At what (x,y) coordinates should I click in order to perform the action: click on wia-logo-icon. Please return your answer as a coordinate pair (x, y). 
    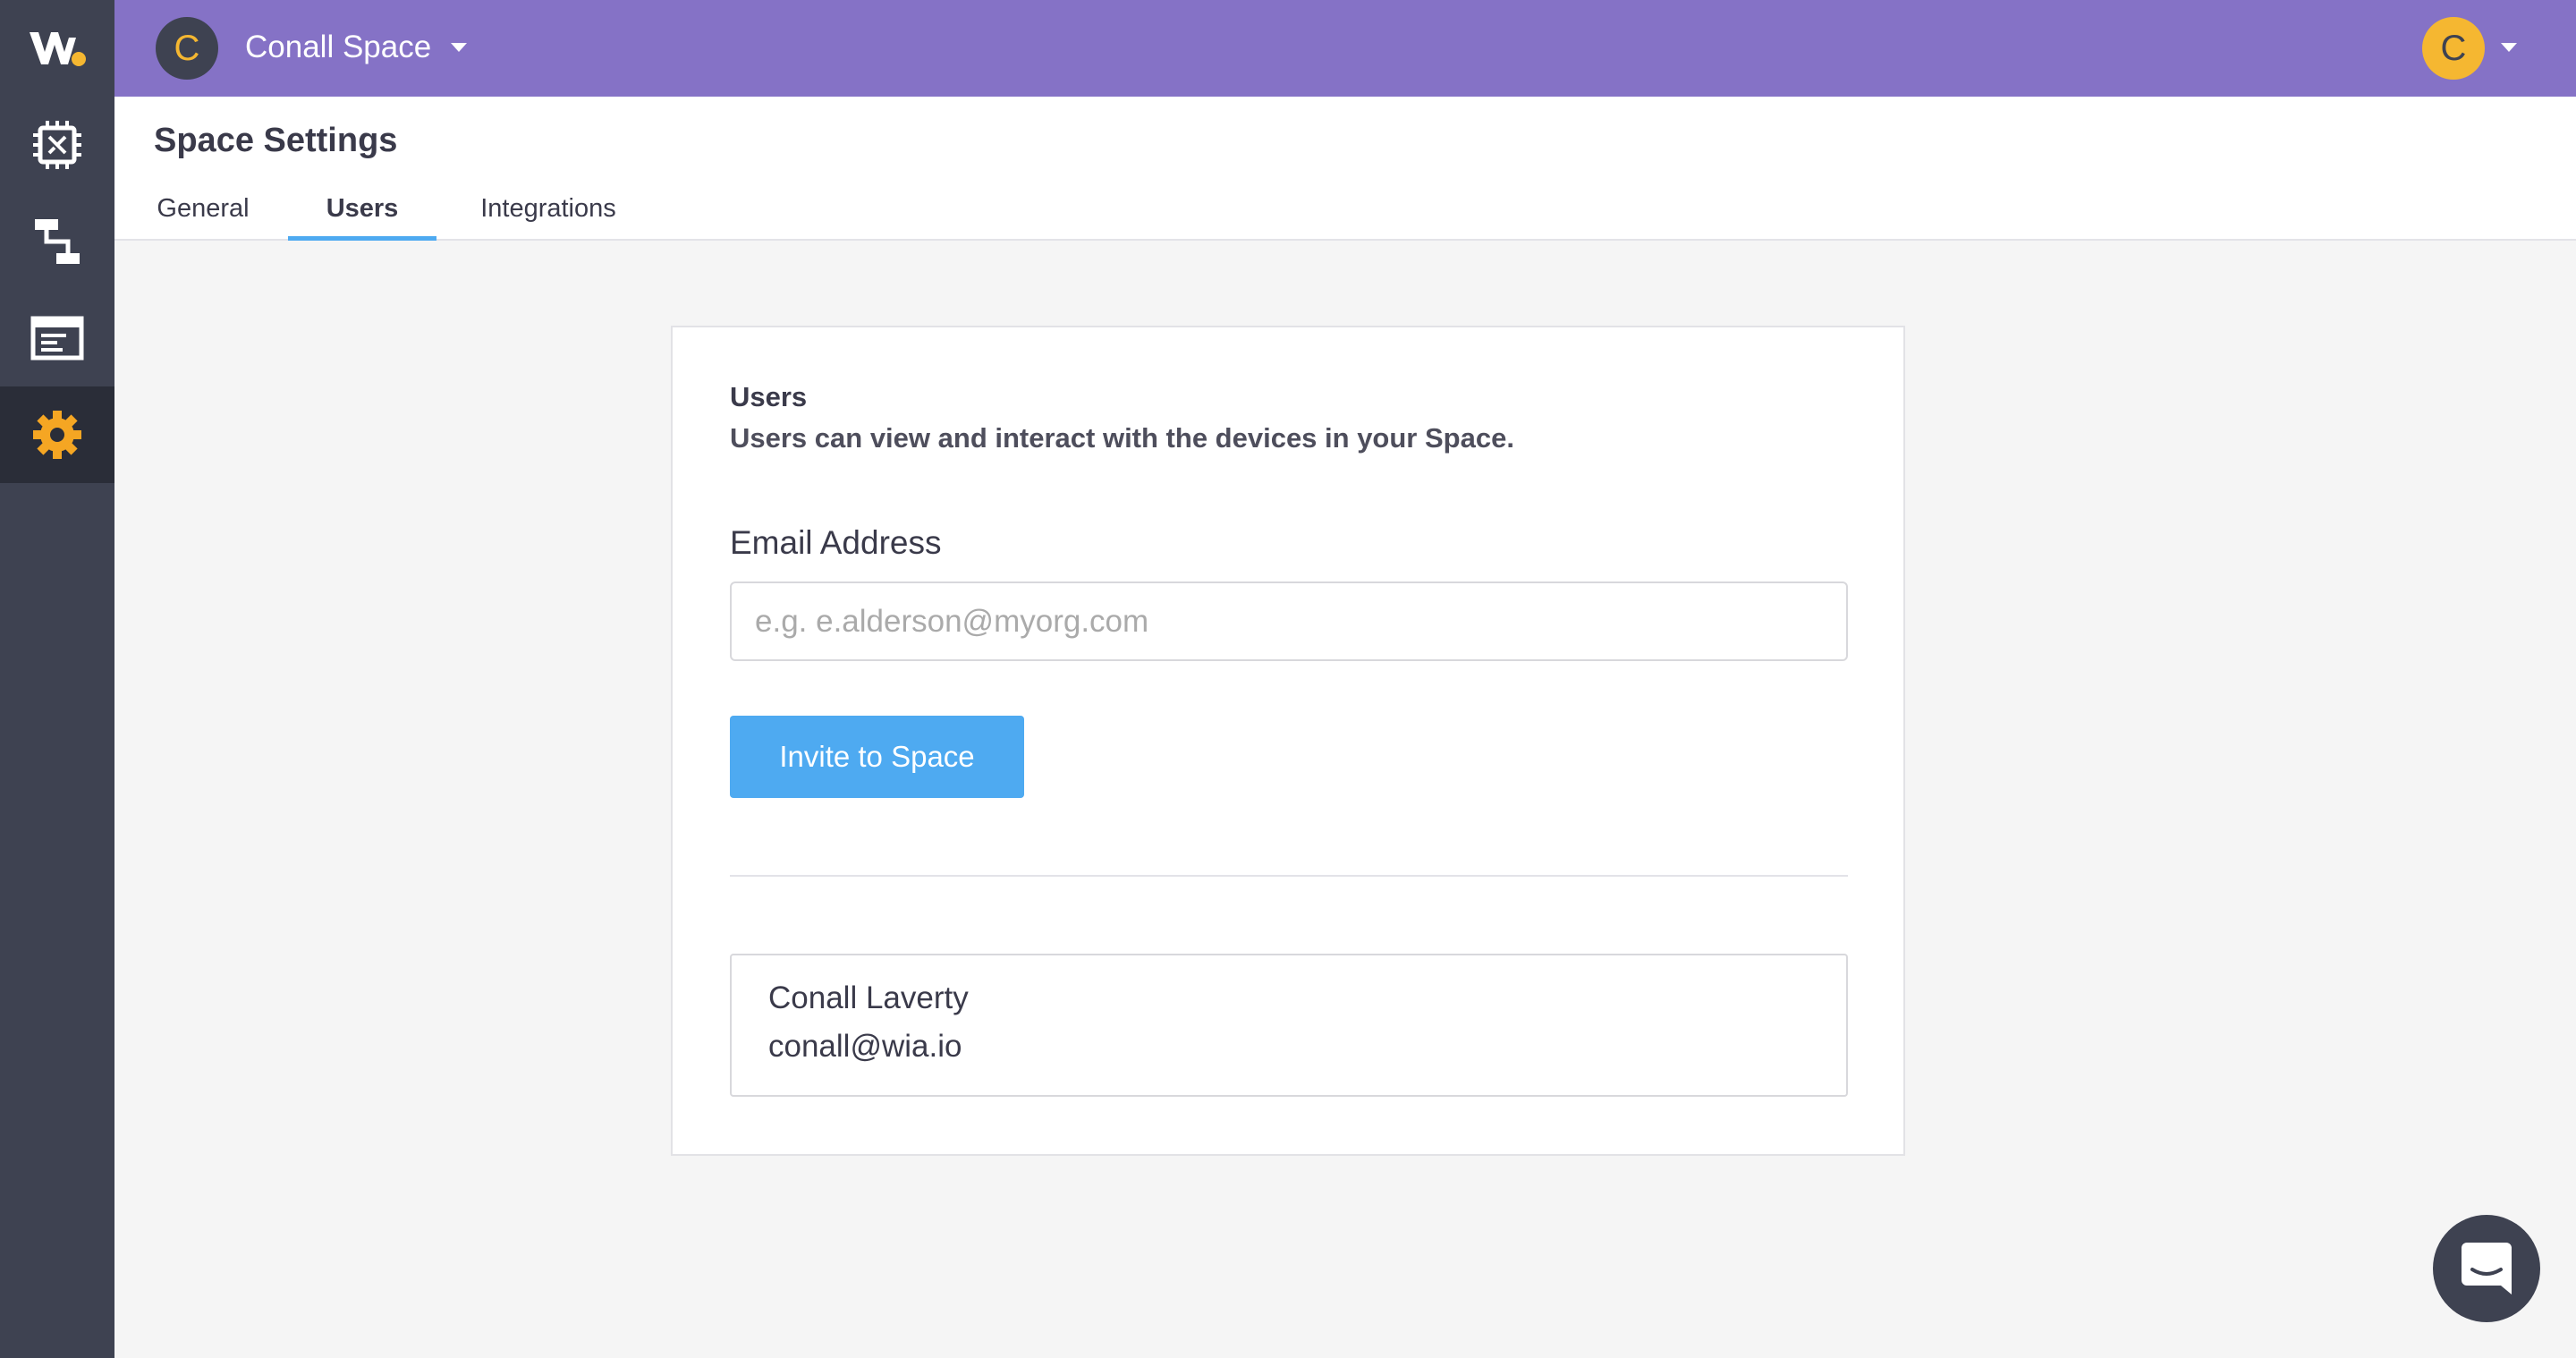
    Looking at the image, I should click on (58, 49).